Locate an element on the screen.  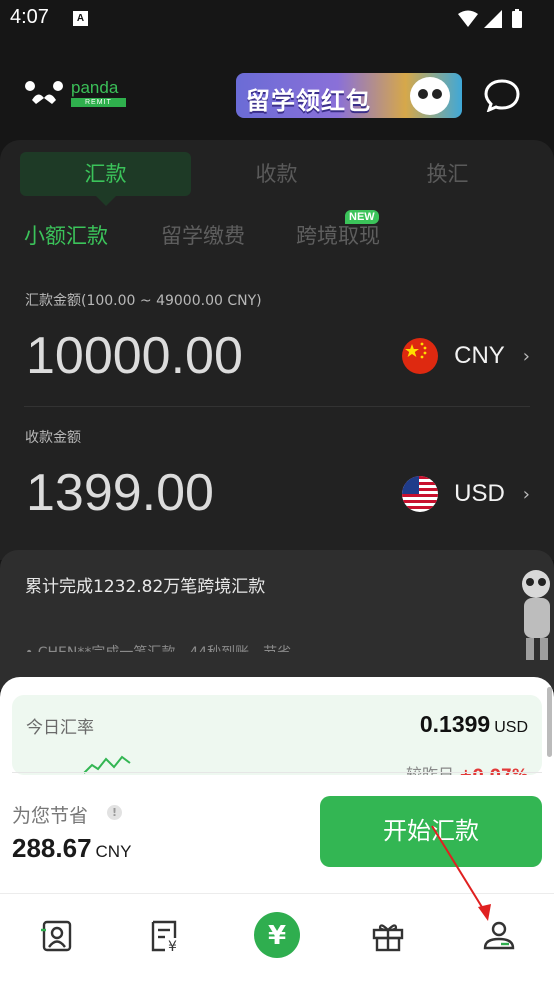
transaction-records-icon: ¥ is located at coordinates (165, 936).